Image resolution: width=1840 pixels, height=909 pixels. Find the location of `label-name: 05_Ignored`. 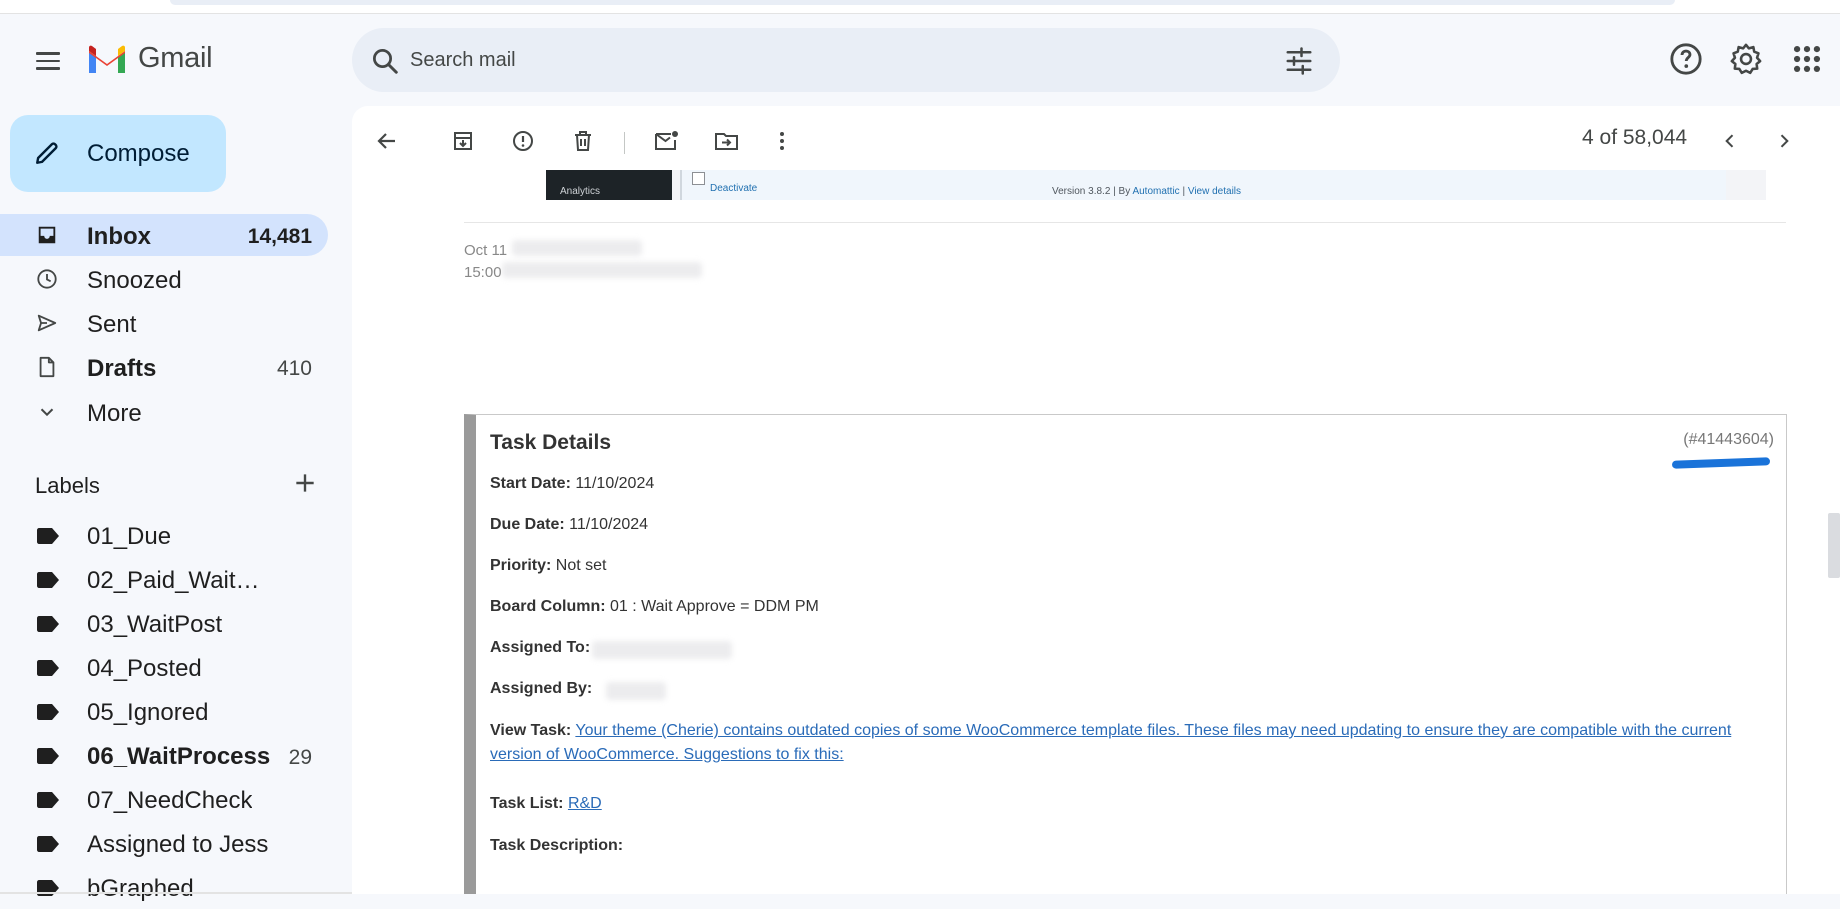

label-name: 05_Ignored is located at coordinates (148, 712).